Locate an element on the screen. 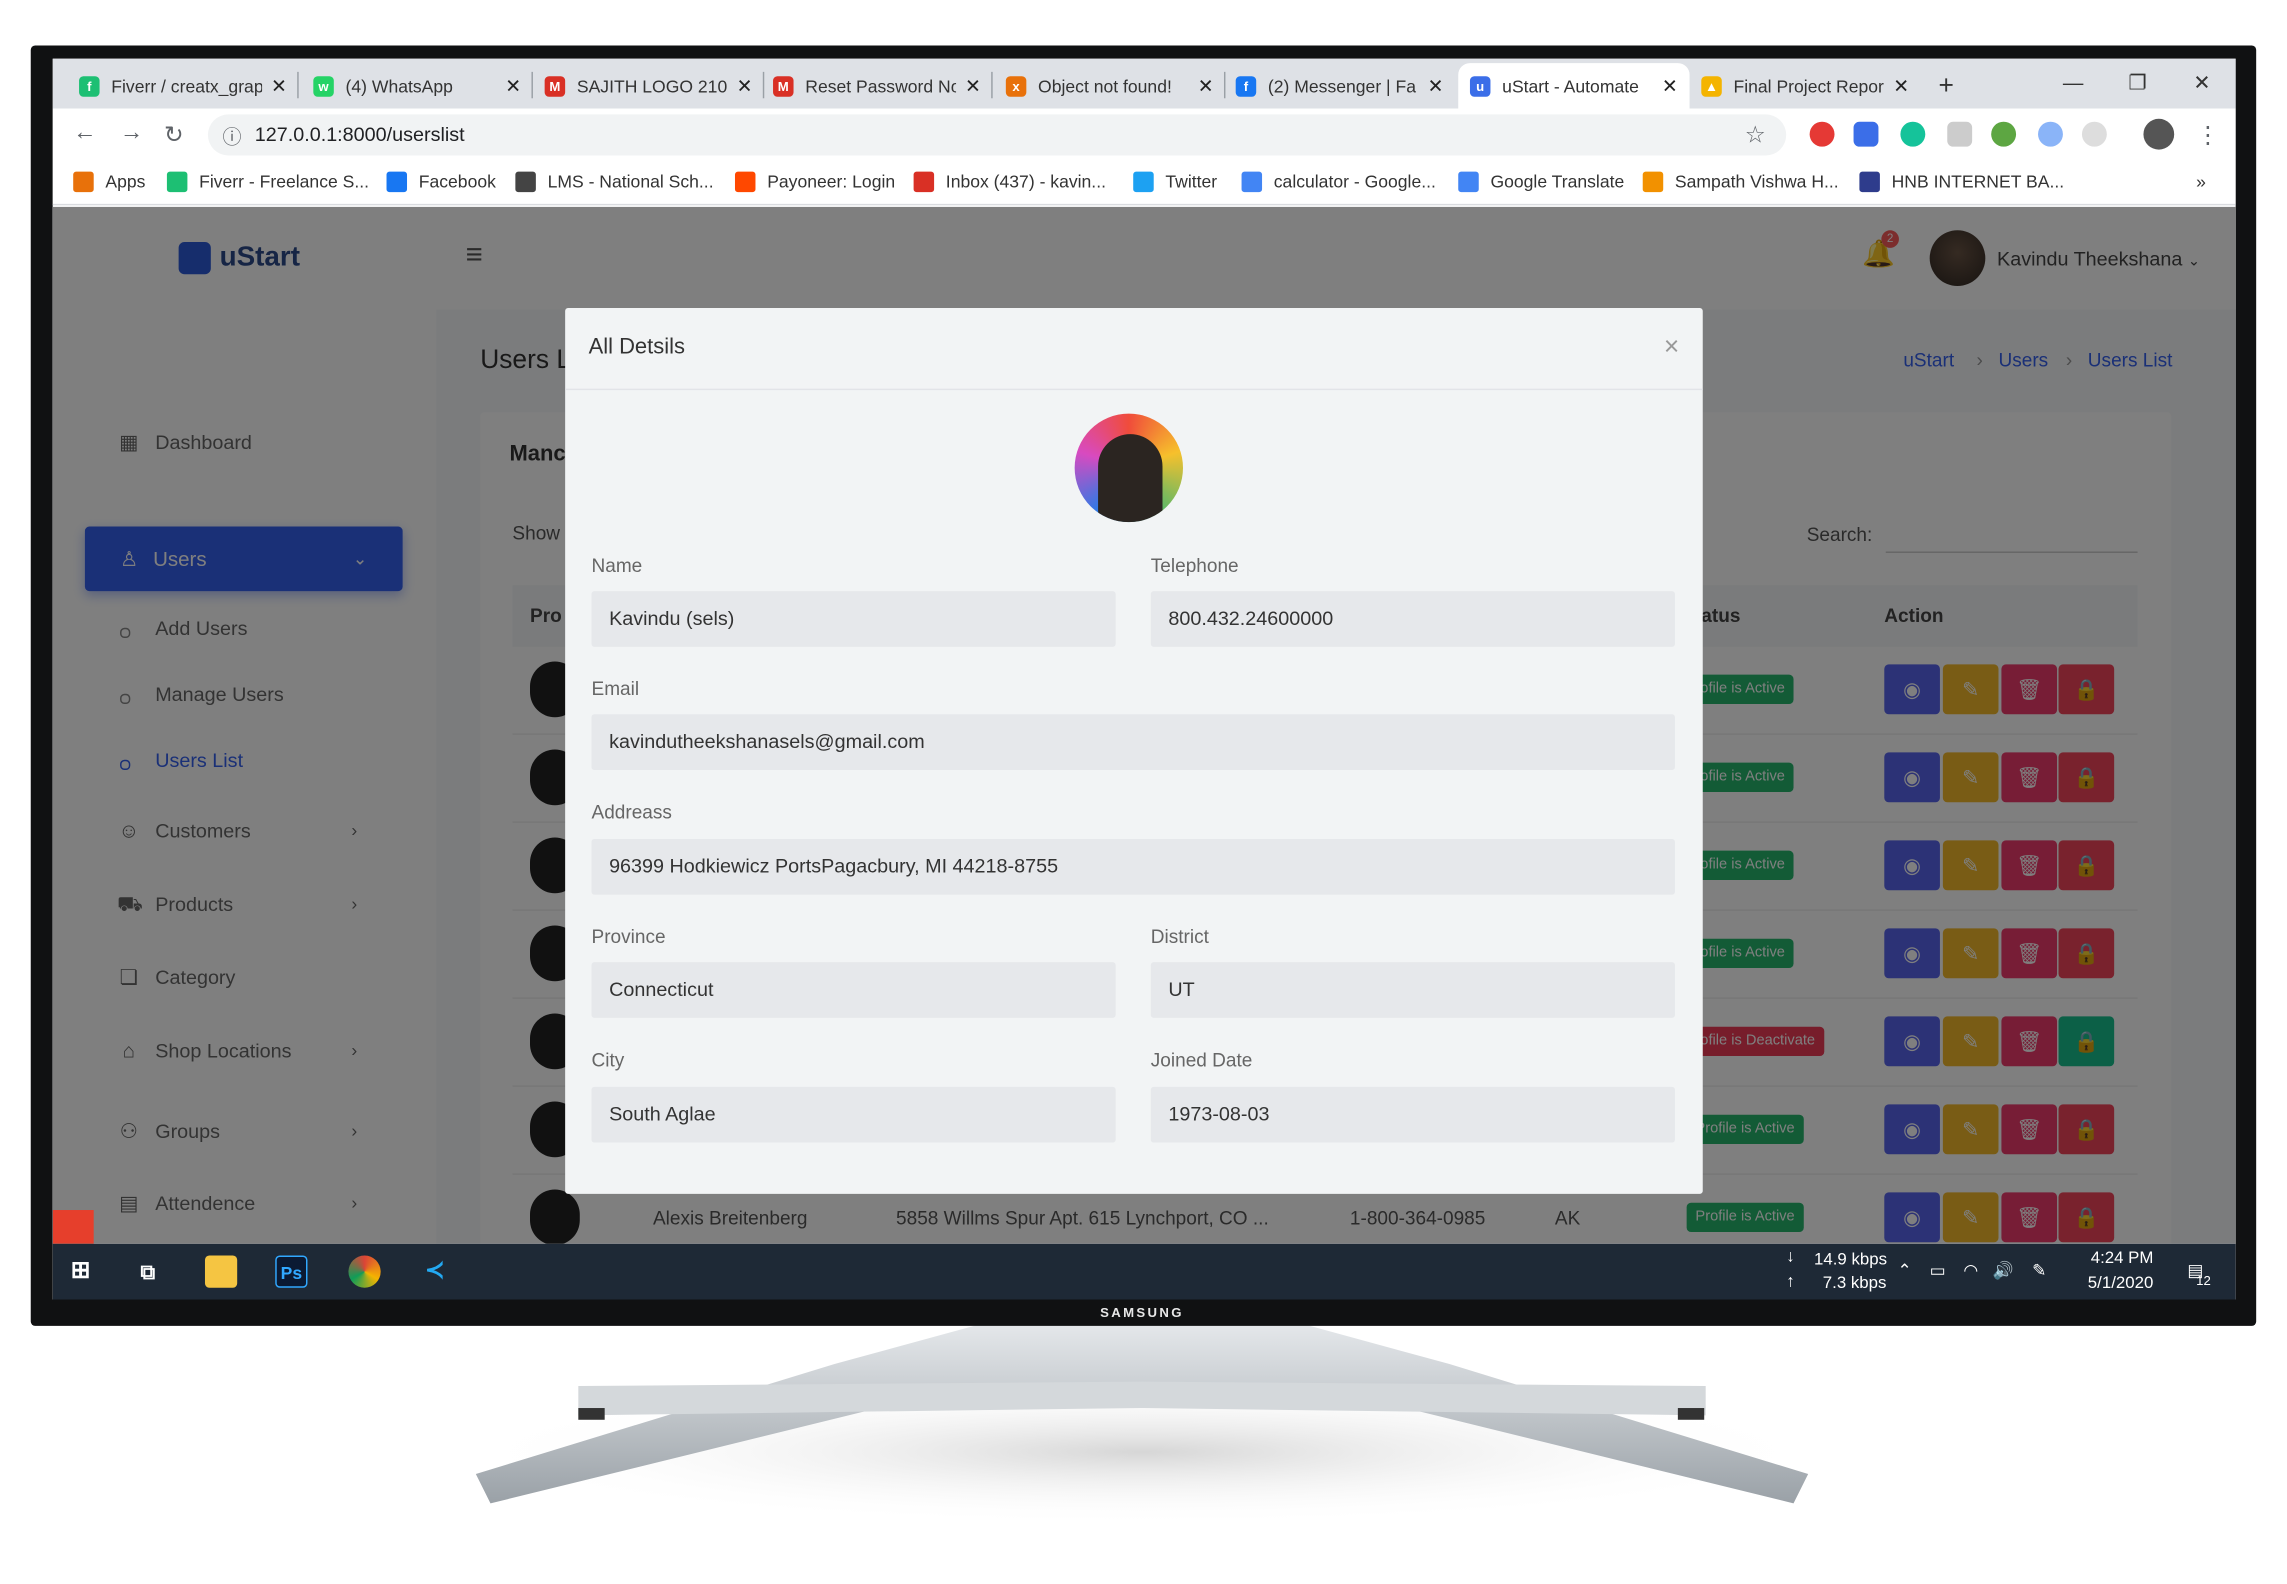  tab-4: M Reset Password No ✕ is located at coordinates (876, 85).